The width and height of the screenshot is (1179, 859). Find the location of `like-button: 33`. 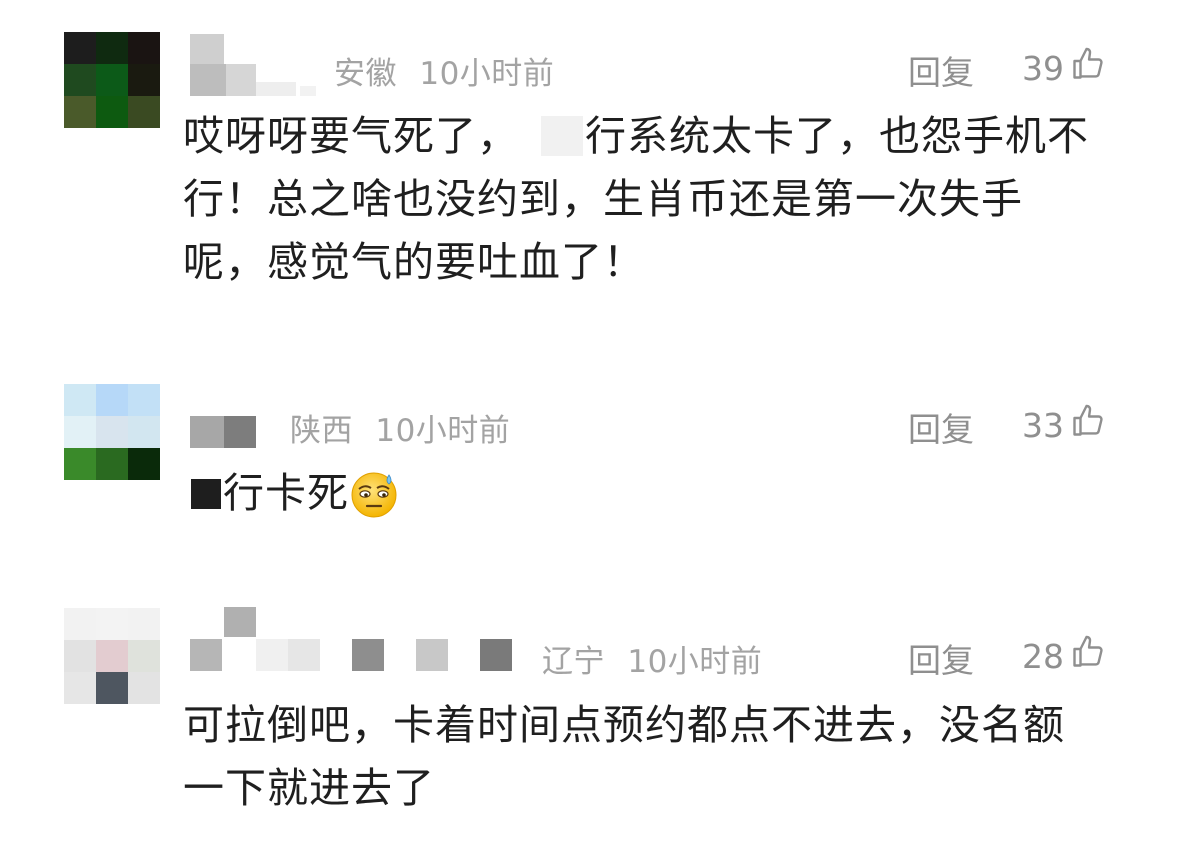

like-button: 33 is located at coordinates (1064, 425).